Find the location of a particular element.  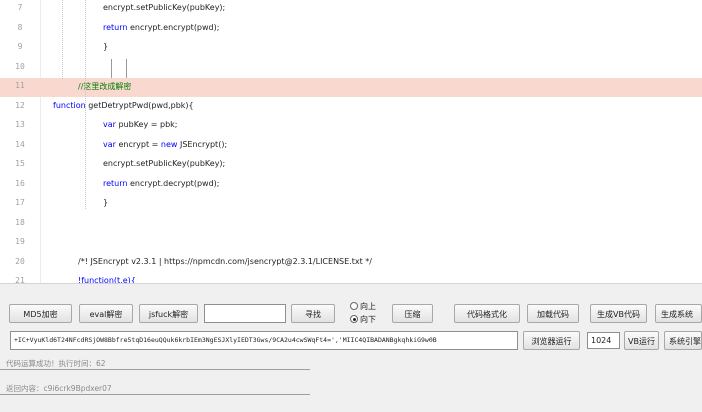

line-number: 7 is located at coordinates (20, 7).